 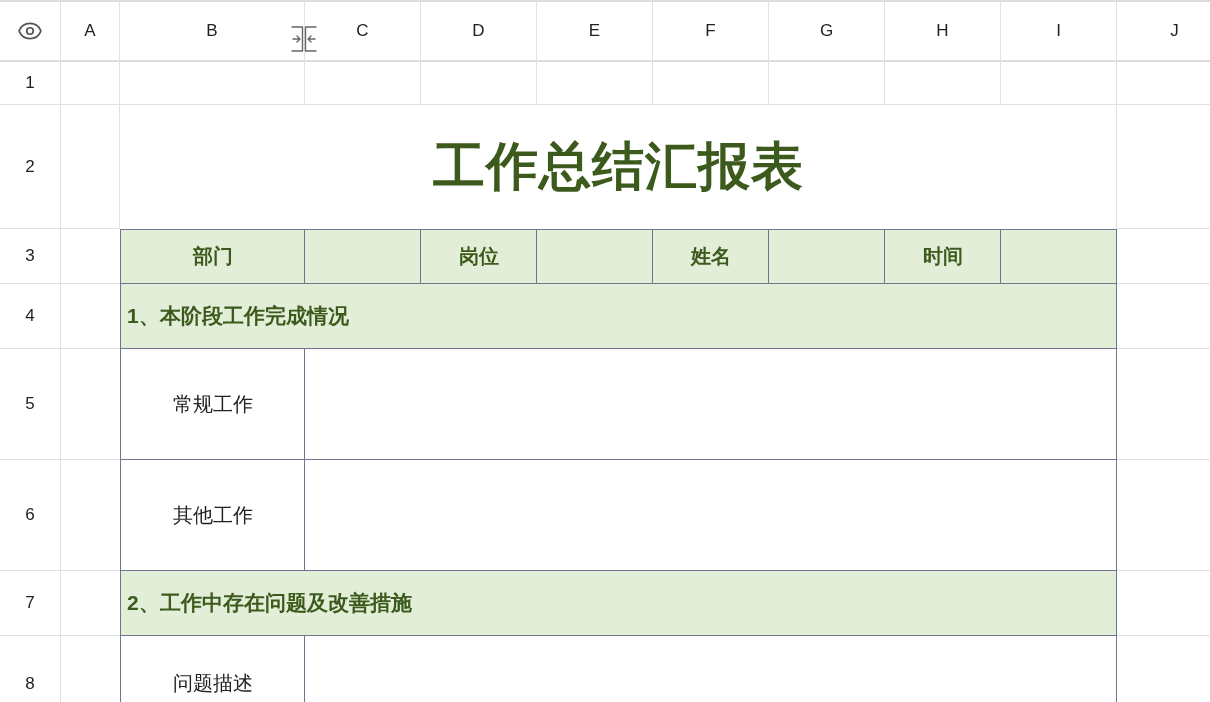 I want to click on row-header: 3, so click(x=30, y=256).